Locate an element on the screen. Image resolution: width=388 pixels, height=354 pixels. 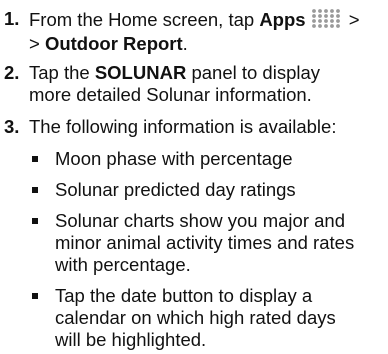
step-text-prefix: From the Home screen, tap is located at coordinates (144, 19).